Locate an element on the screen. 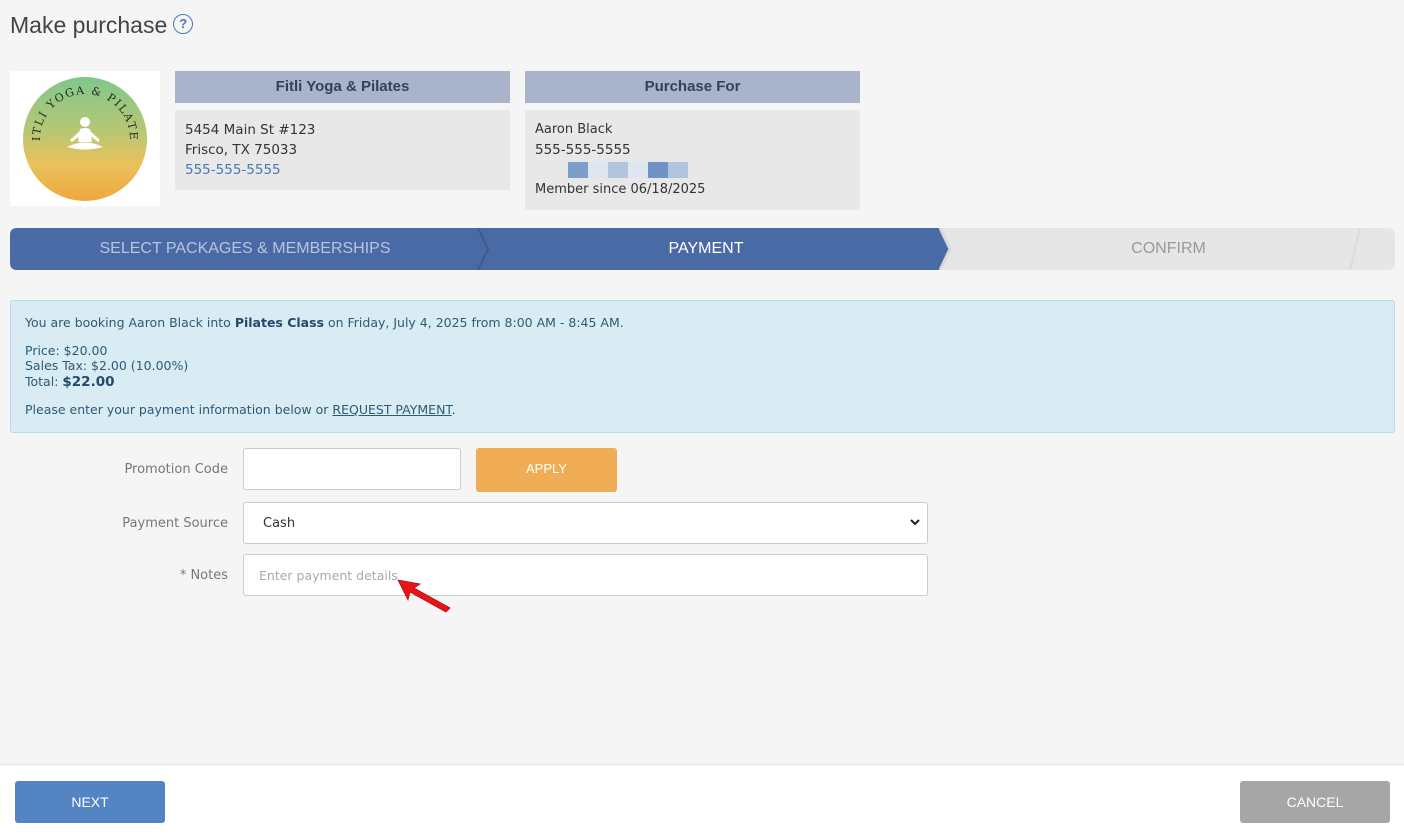  promo-code-label: Promotion Code is located at coordinates (176, 469).